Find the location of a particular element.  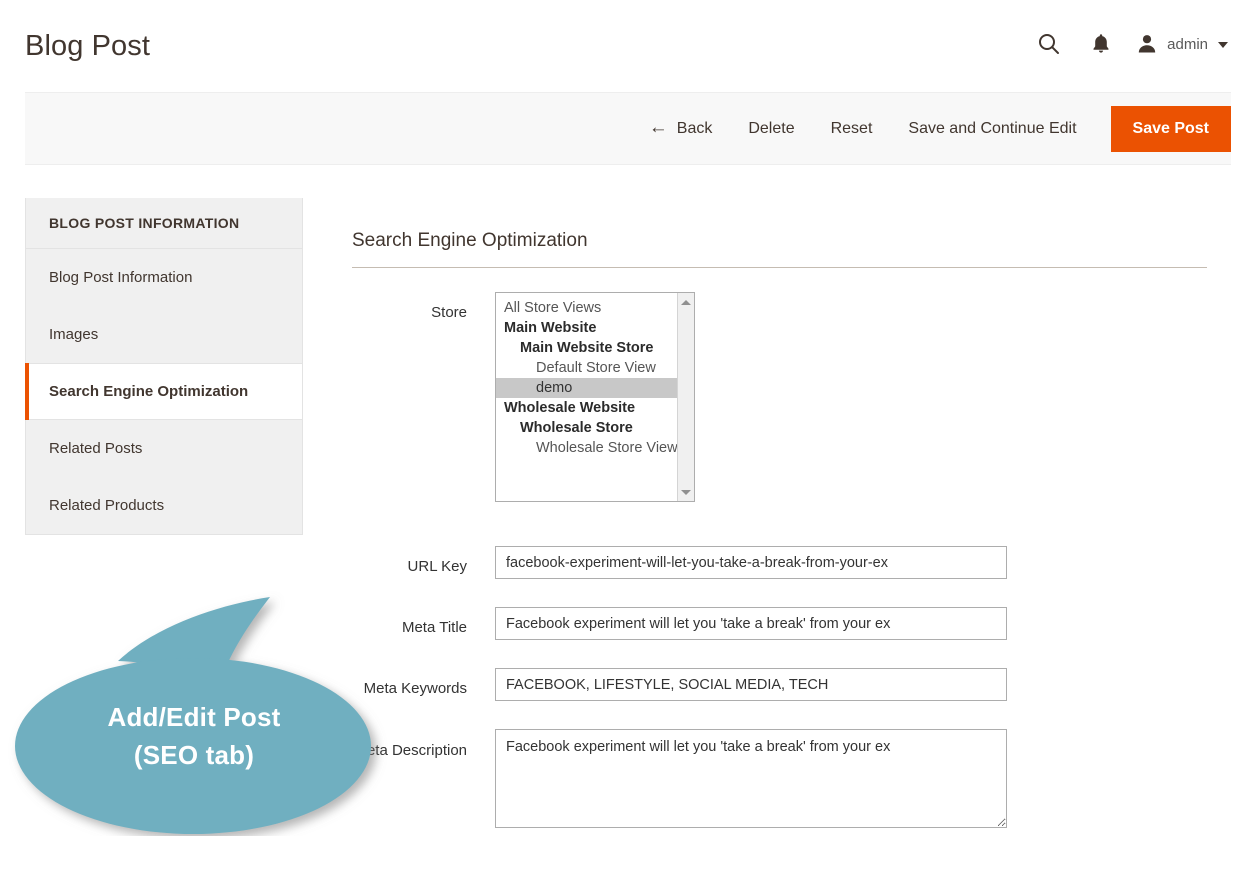

sidebar-item-related-products: Related Products is located at coordinates (164, 505).